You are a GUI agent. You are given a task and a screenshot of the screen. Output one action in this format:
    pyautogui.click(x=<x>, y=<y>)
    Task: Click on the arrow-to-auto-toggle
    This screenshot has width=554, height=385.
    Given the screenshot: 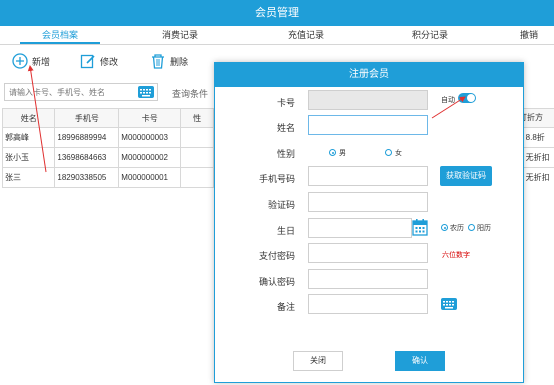 What is the action you would take?
    pyautogui.click(x=448, y=107)
    